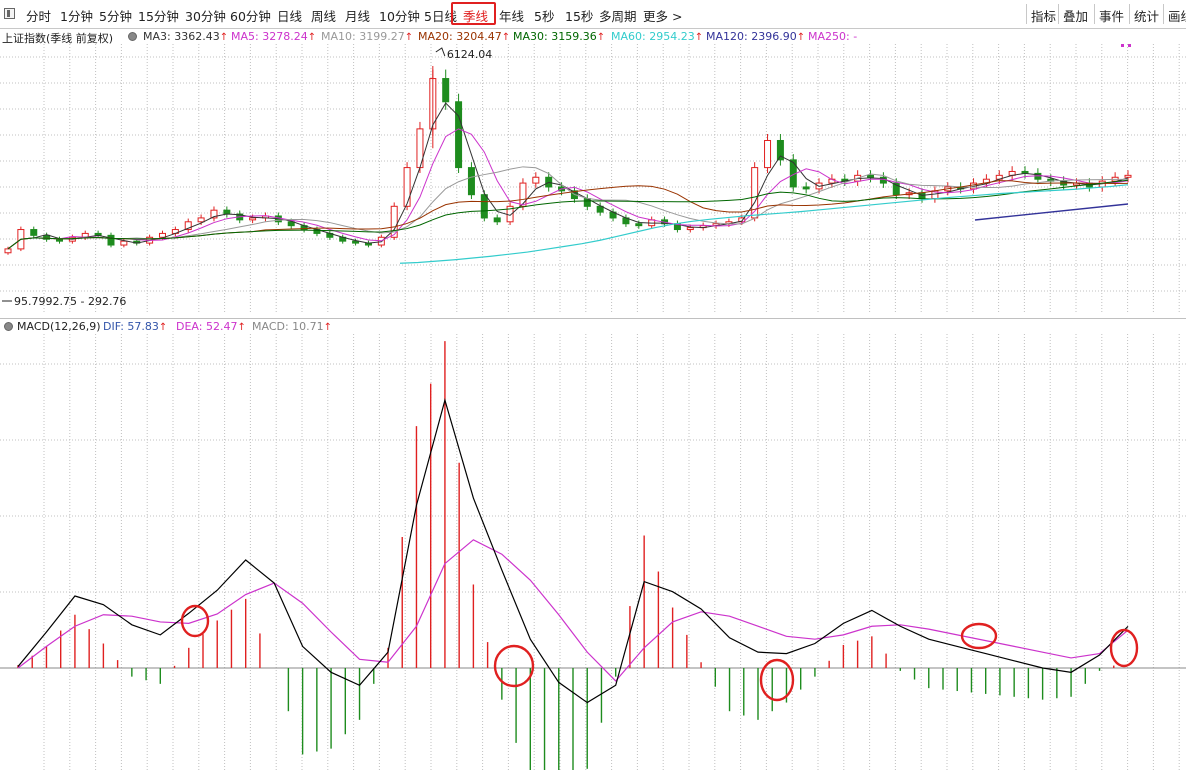 This screenshot has width=1186, height=770. Describe the element at coordinates (158, 15) in the screenshot. I see `period-tab-3: 15分钟` at that location.